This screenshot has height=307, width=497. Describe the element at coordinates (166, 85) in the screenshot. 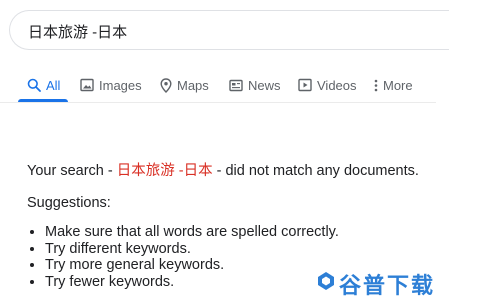

I see `map-pin-icon` at that location.